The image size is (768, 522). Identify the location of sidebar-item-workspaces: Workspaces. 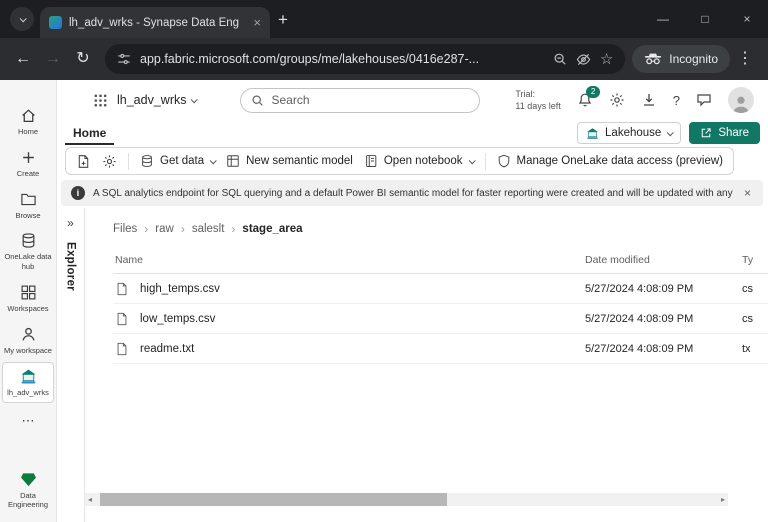
(28, 298).